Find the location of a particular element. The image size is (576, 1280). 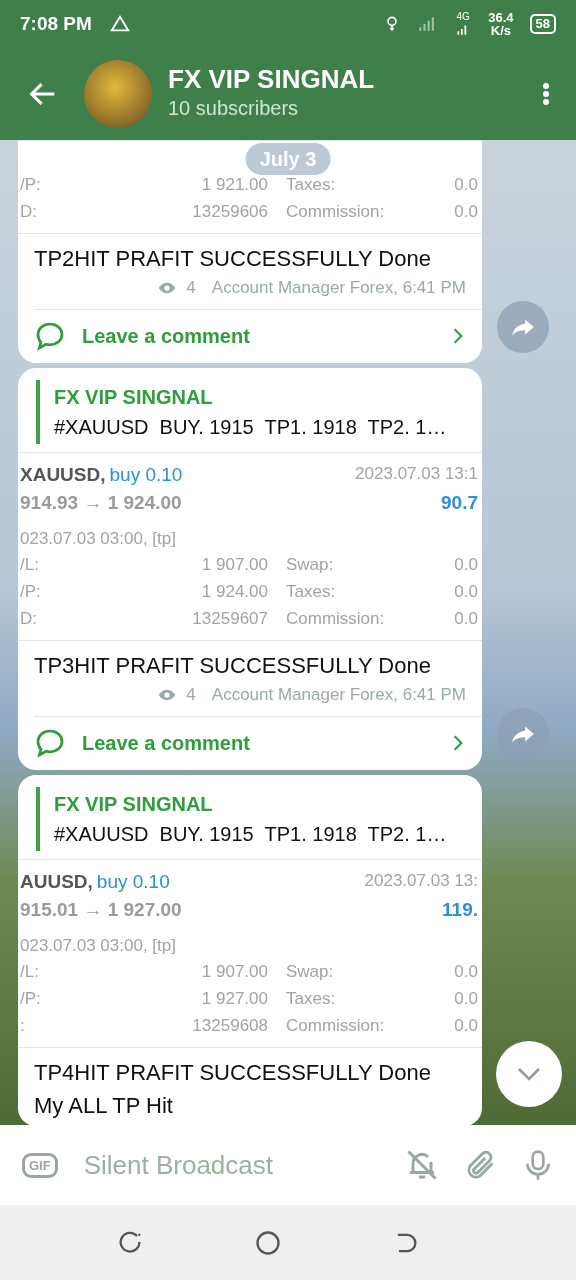

battery-indicator: 58 is located at coordinates (542, 24).